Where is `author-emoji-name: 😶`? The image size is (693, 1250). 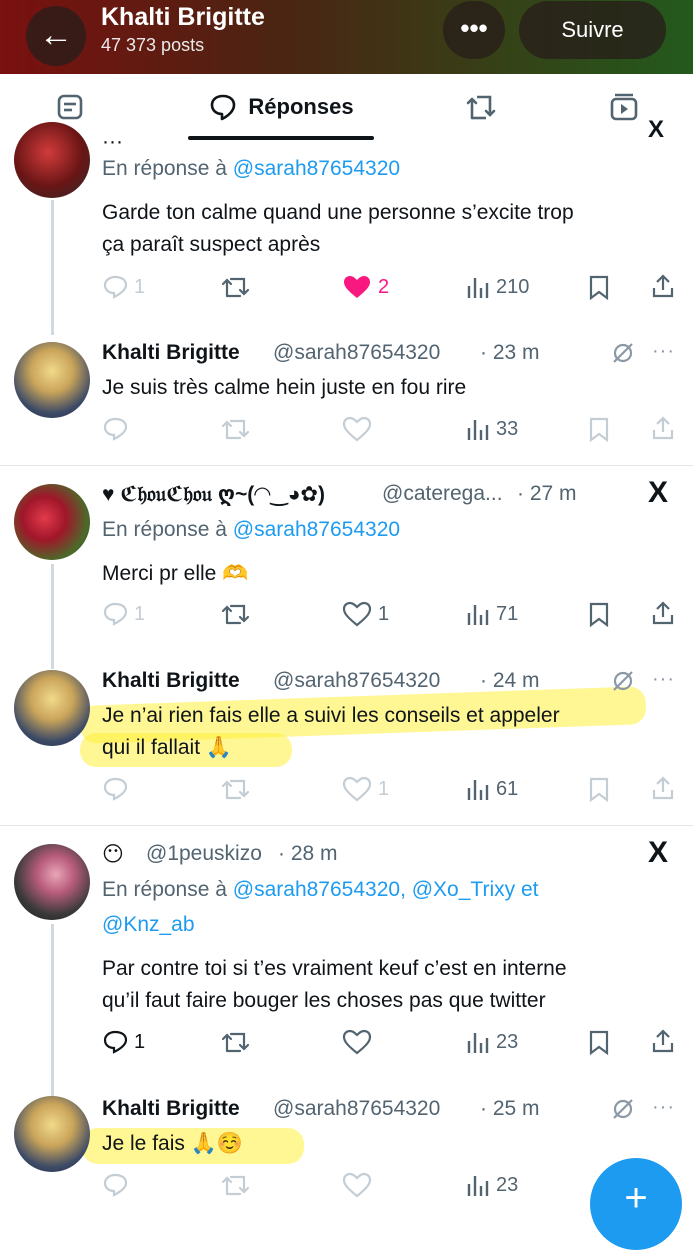
author-emoji-name: 😶 is located at coordinates (113, 854).